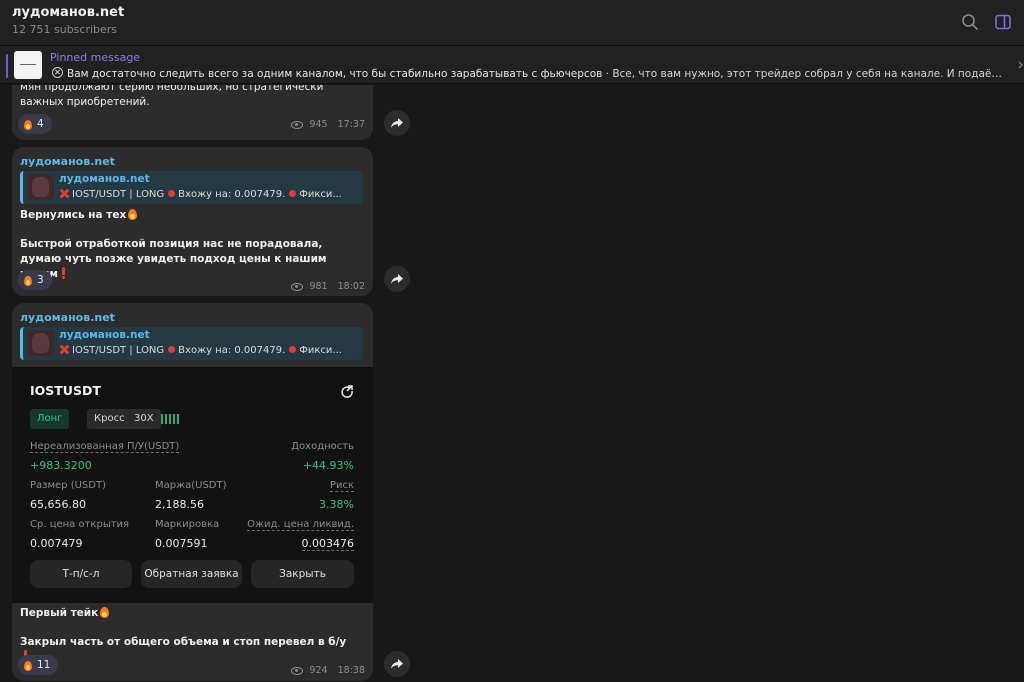  Describe the element at coordinates (347, 391) in the screenshot. I see `share-icon` at that location.